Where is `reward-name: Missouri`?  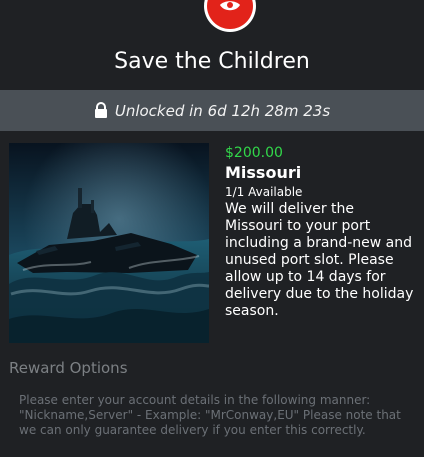 reward-name: Missouri is located at coordinates (263, 172).